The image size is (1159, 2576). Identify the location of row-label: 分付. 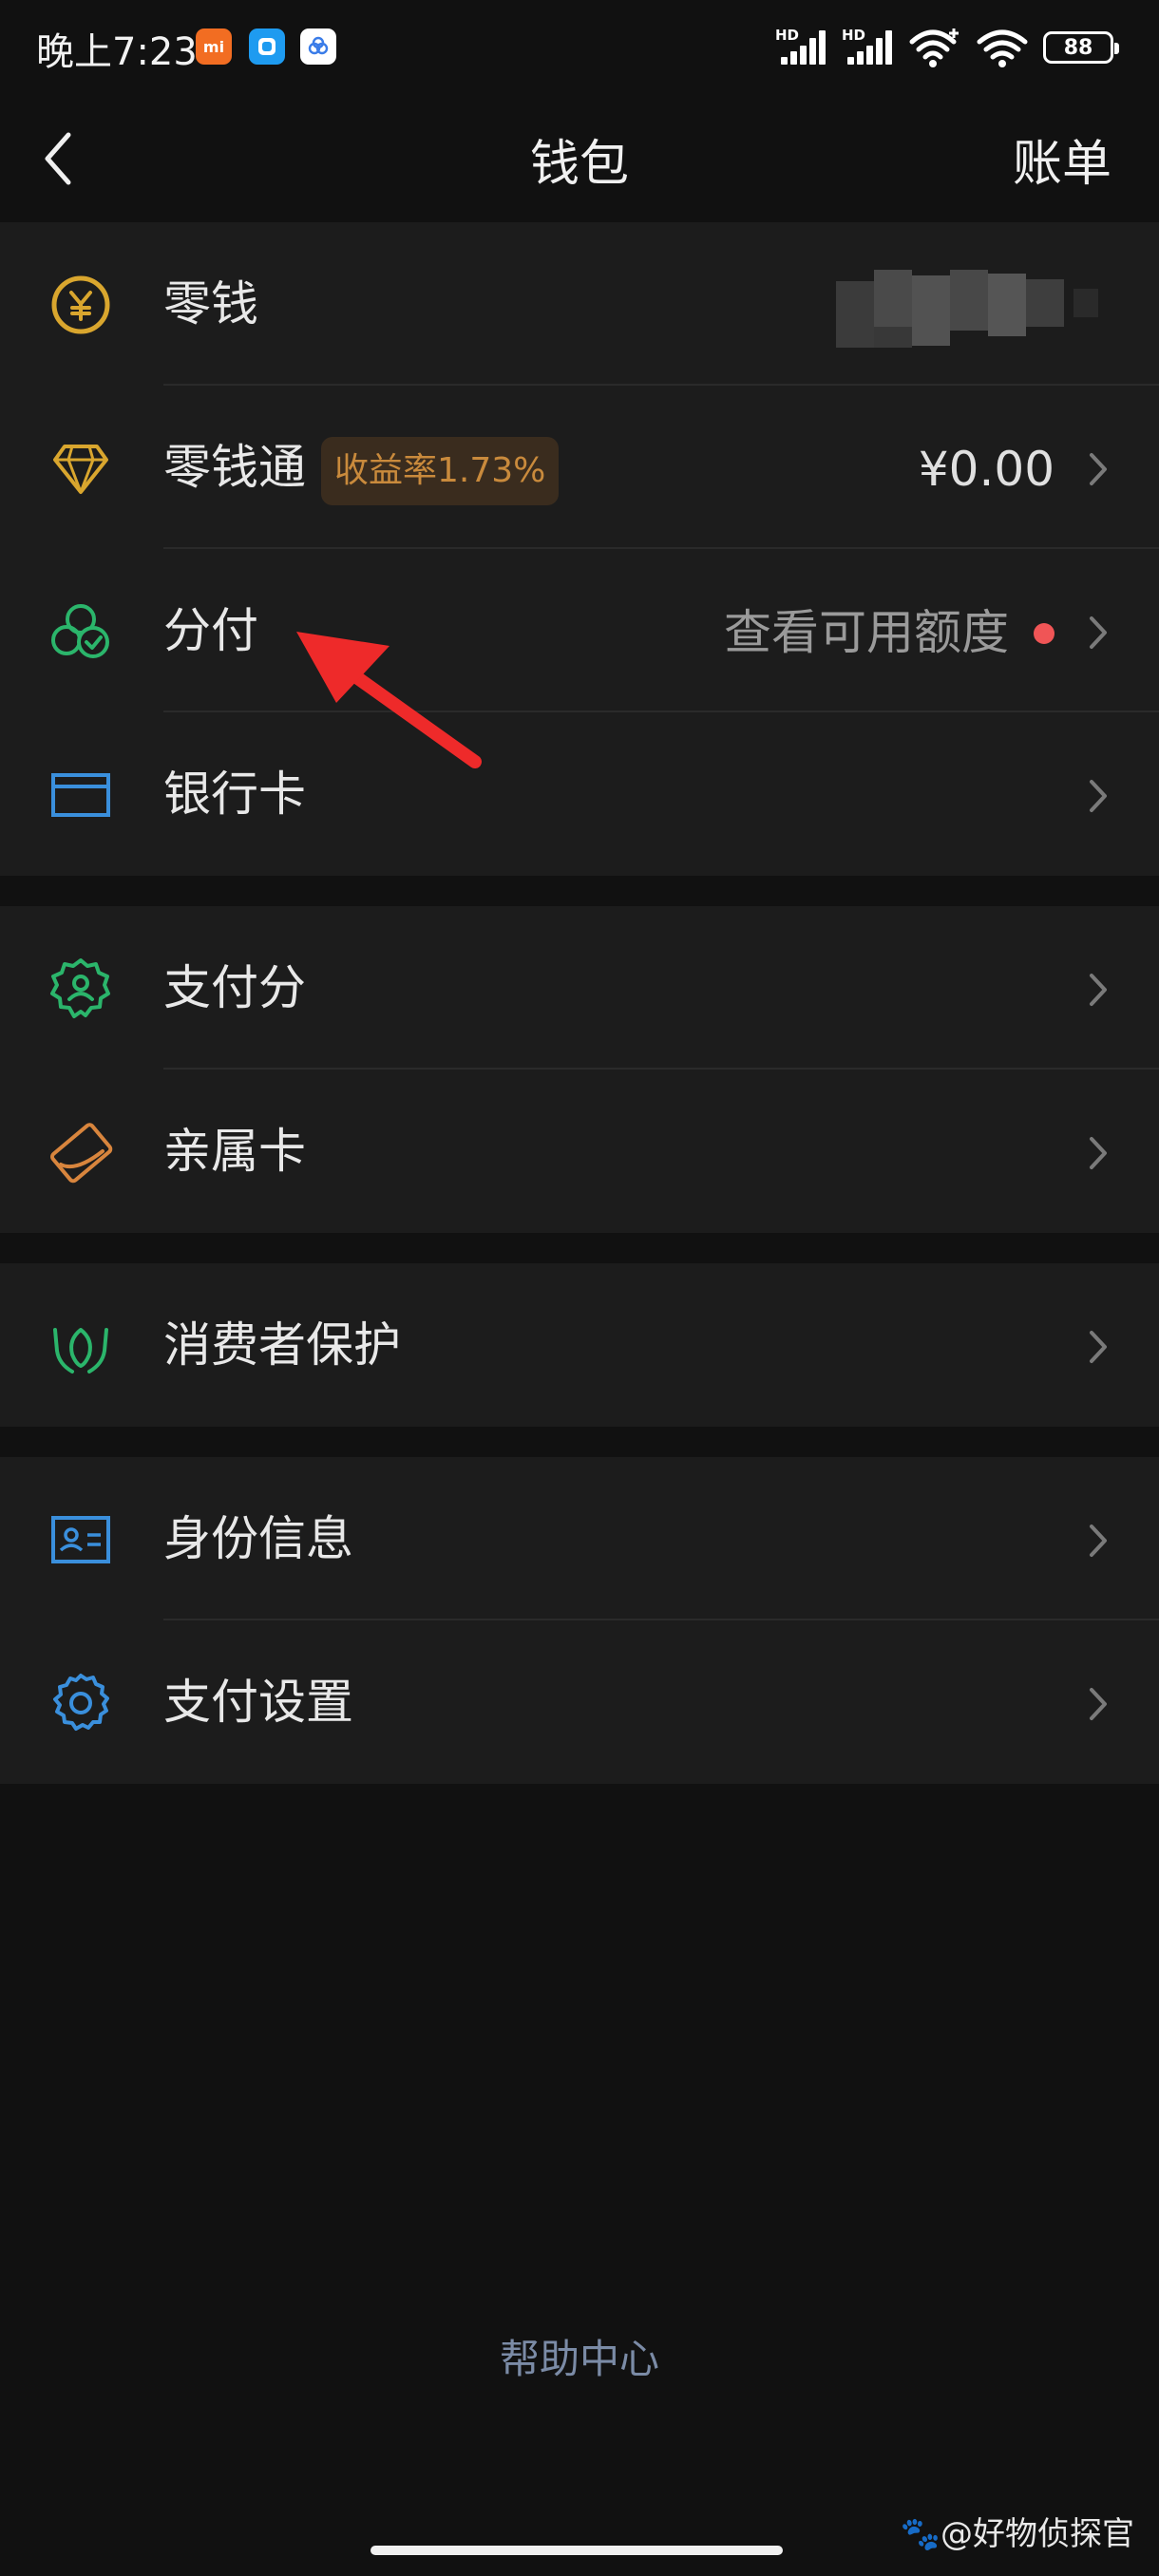
(210, 630).